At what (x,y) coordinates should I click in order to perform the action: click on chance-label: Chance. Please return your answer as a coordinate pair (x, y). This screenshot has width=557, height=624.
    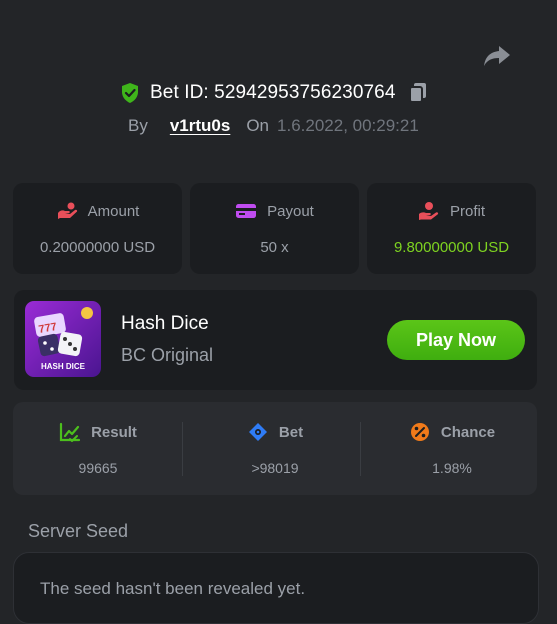
    Looking at the image, I should click on (468, 432).